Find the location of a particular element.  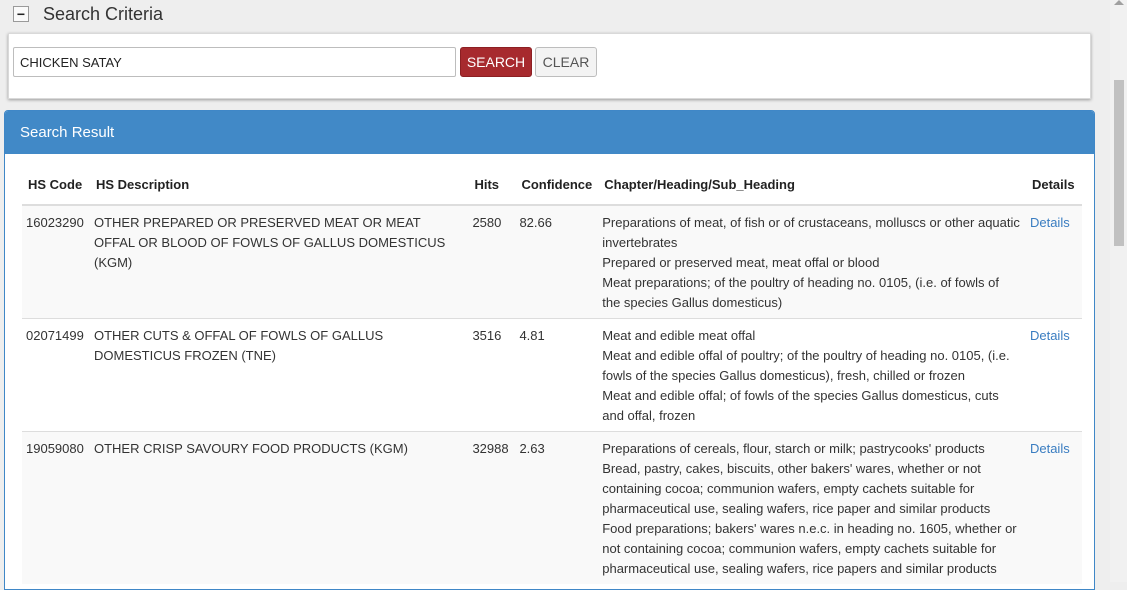

cell-confidence: 82.66 is located at coordinates (557, 262).